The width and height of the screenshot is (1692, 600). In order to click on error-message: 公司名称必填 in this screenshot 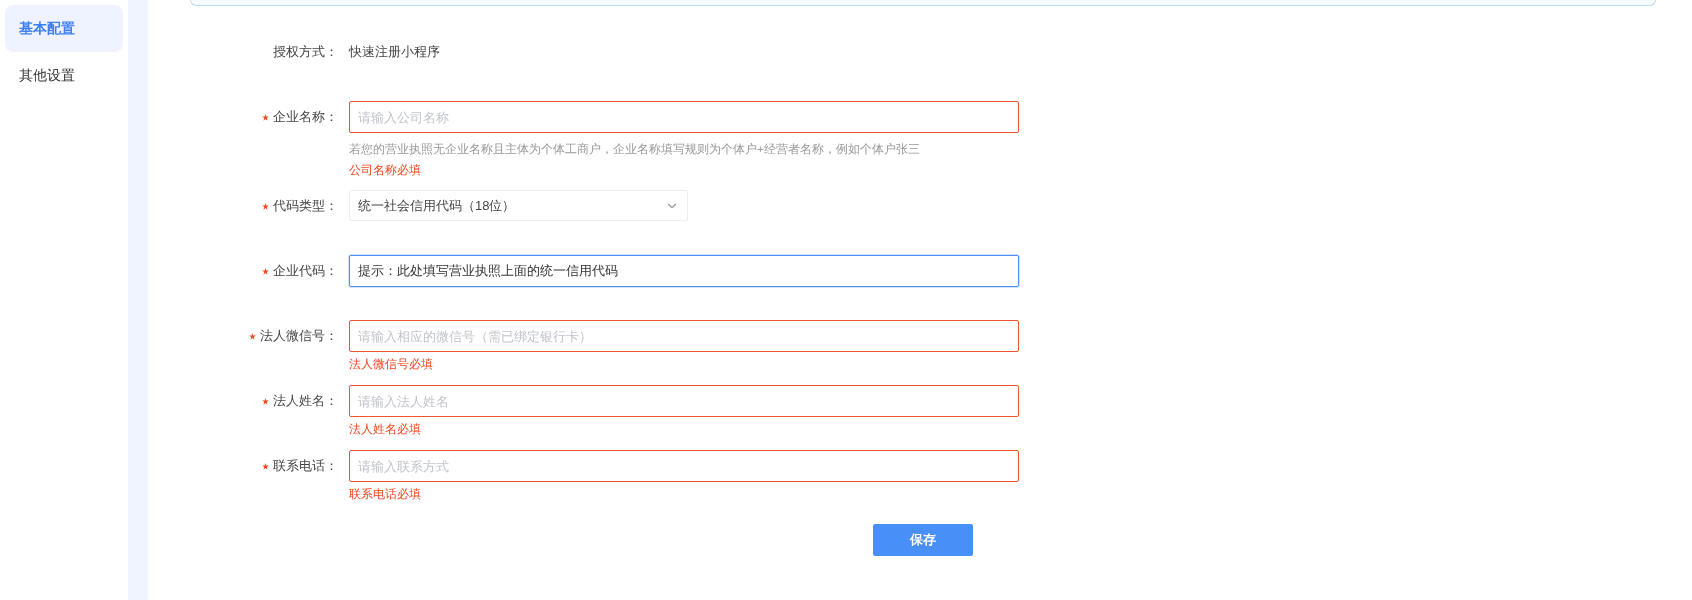, I will do `click(385, 170)`.